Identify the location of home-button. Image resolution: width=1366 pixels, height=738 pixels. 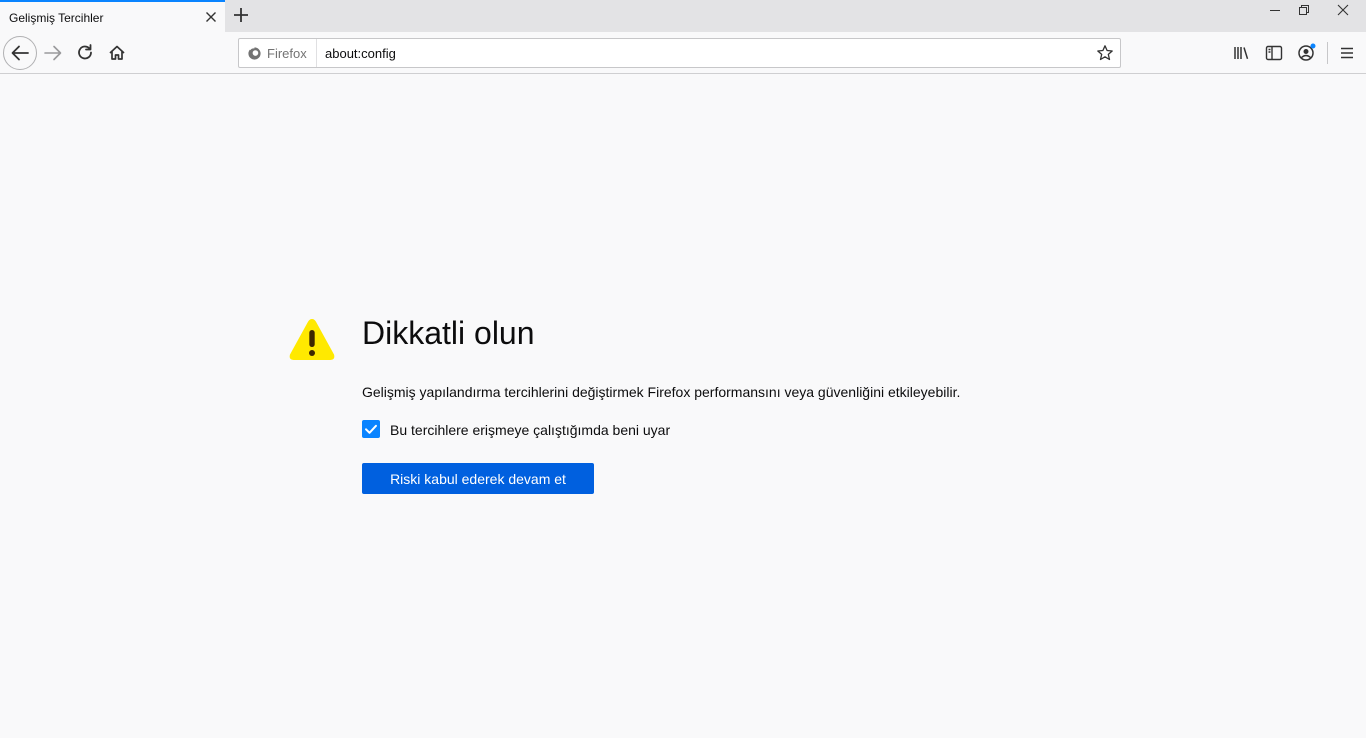
(117, 53).